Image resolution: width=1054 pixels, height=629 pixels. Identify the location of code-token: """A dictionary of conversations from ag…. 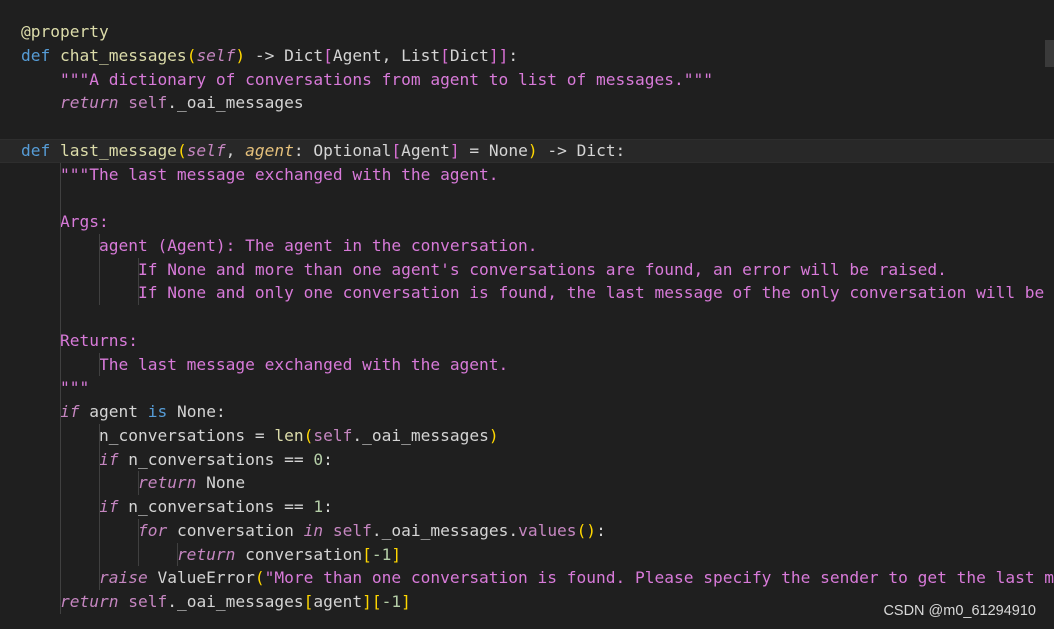
(386, 79).